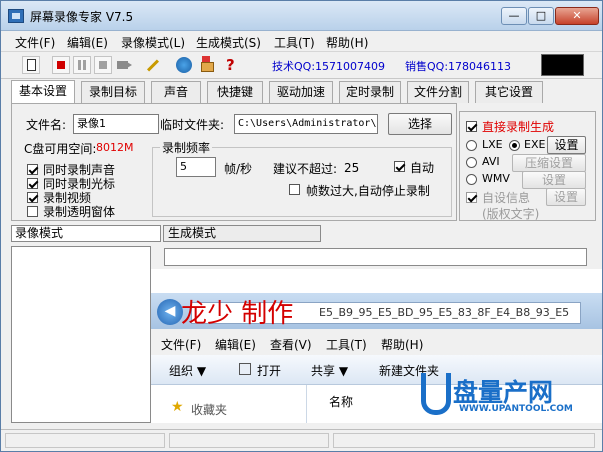  I want to click on exe-settings-button: 设置, so click(566, 145).